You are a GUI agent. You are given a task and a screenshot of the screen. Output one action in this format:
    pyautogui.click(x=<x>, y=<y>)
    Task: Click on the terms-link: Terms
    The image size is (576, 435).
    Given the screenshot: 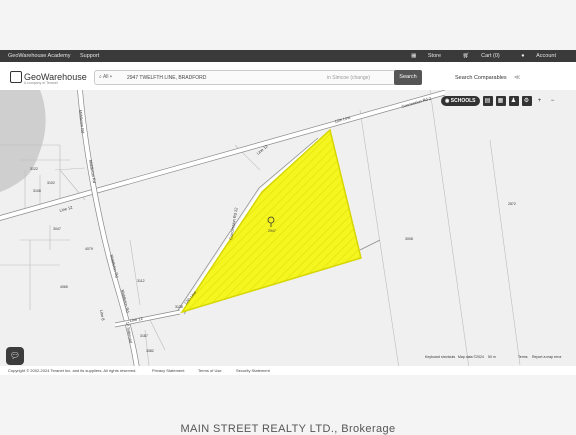 What is the action you would take?
    pyautogui.click(x=523, y=357)
    